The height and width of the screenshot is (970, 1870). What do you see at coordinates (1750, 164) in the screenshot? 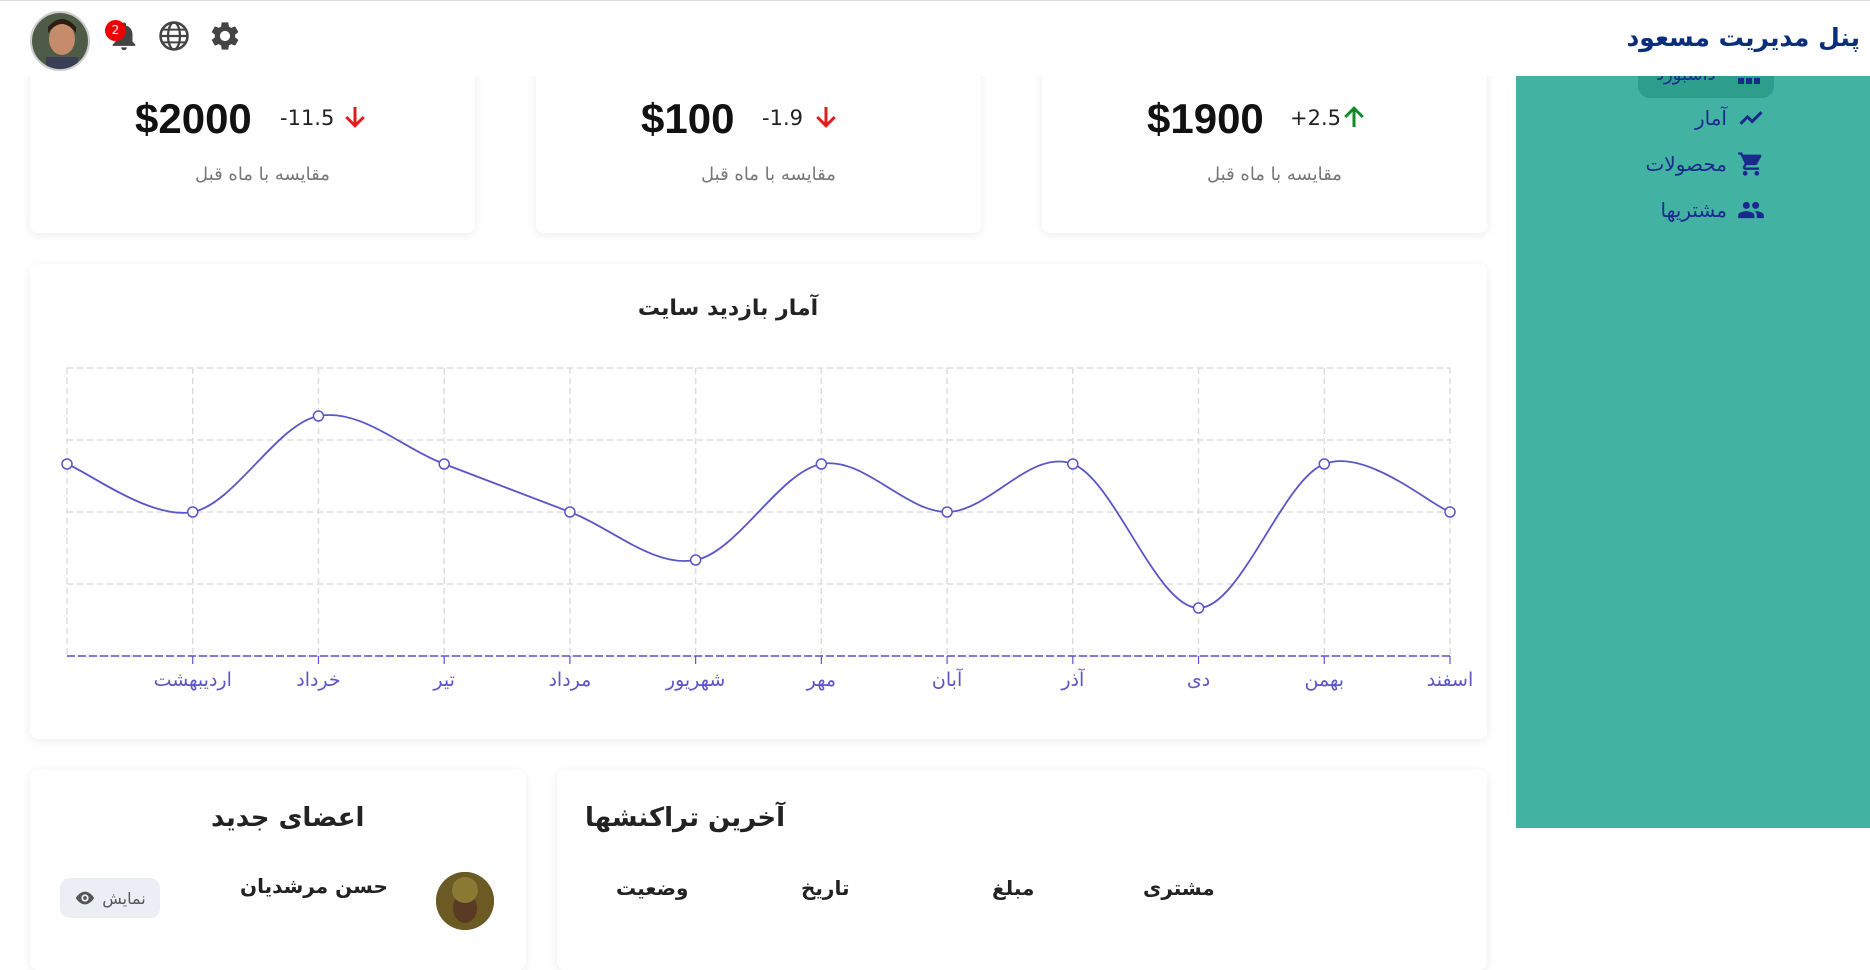
I see `cart-icon` at bounding box center [1750, 164].